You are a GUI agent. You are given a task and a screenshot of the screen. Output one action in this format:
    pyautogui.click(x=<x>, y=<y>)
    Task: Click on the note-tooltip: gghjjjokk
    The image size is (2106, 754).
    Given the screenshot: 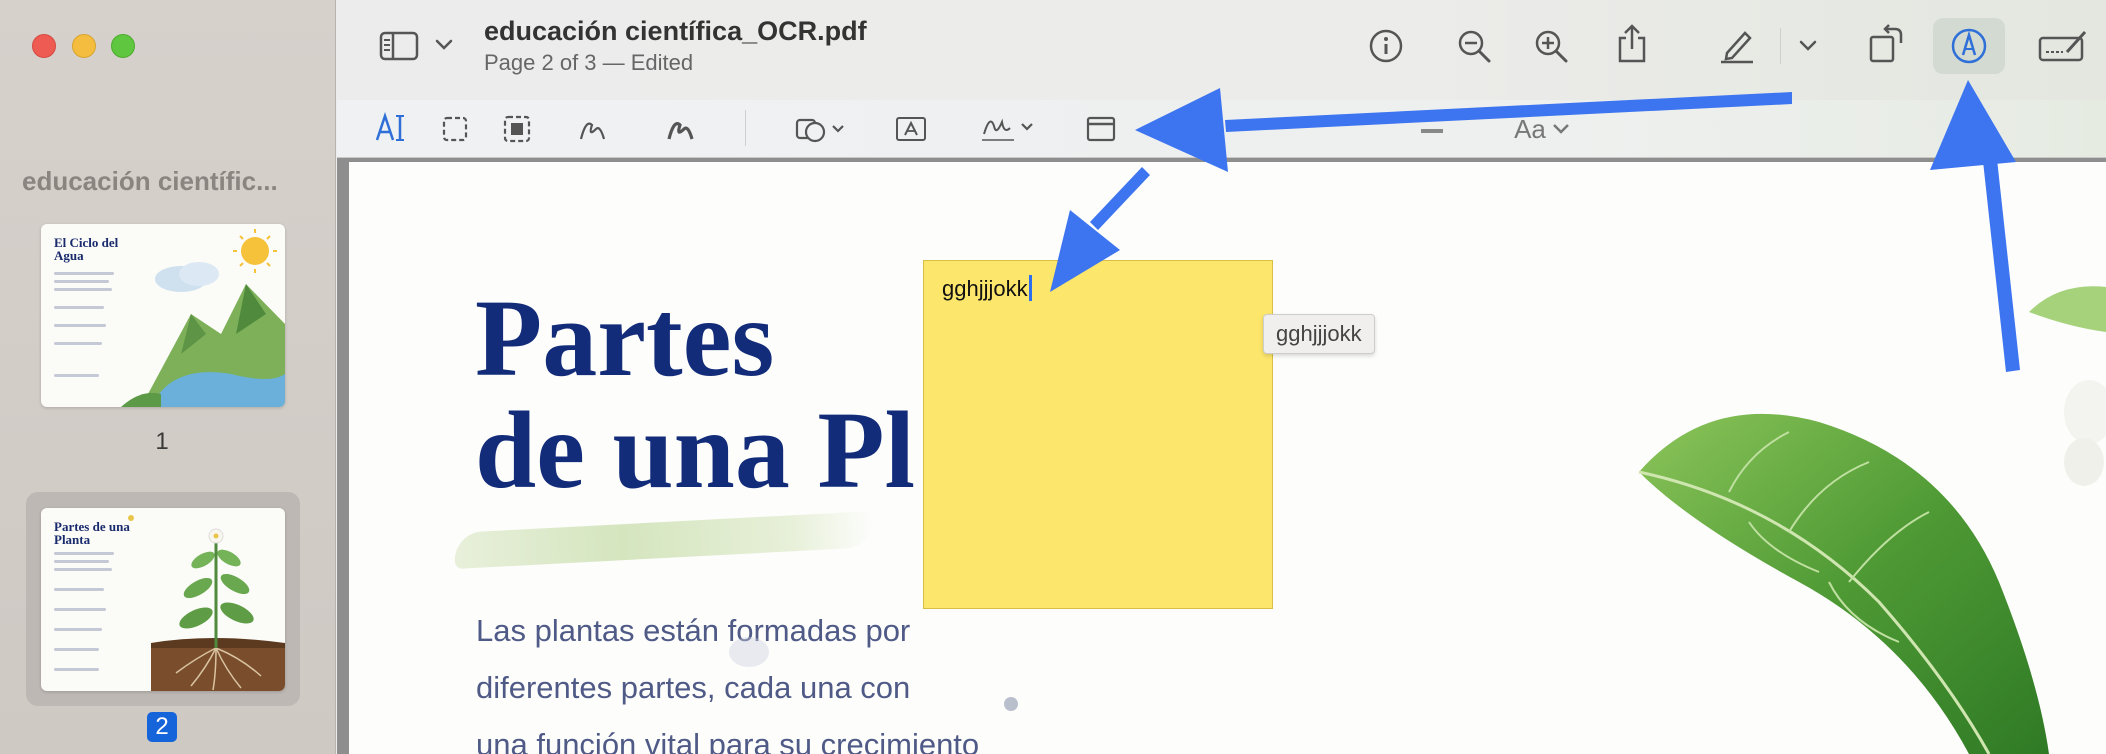 What is the action you would take?
    pyautogui.click(x=1319, y=334)
    